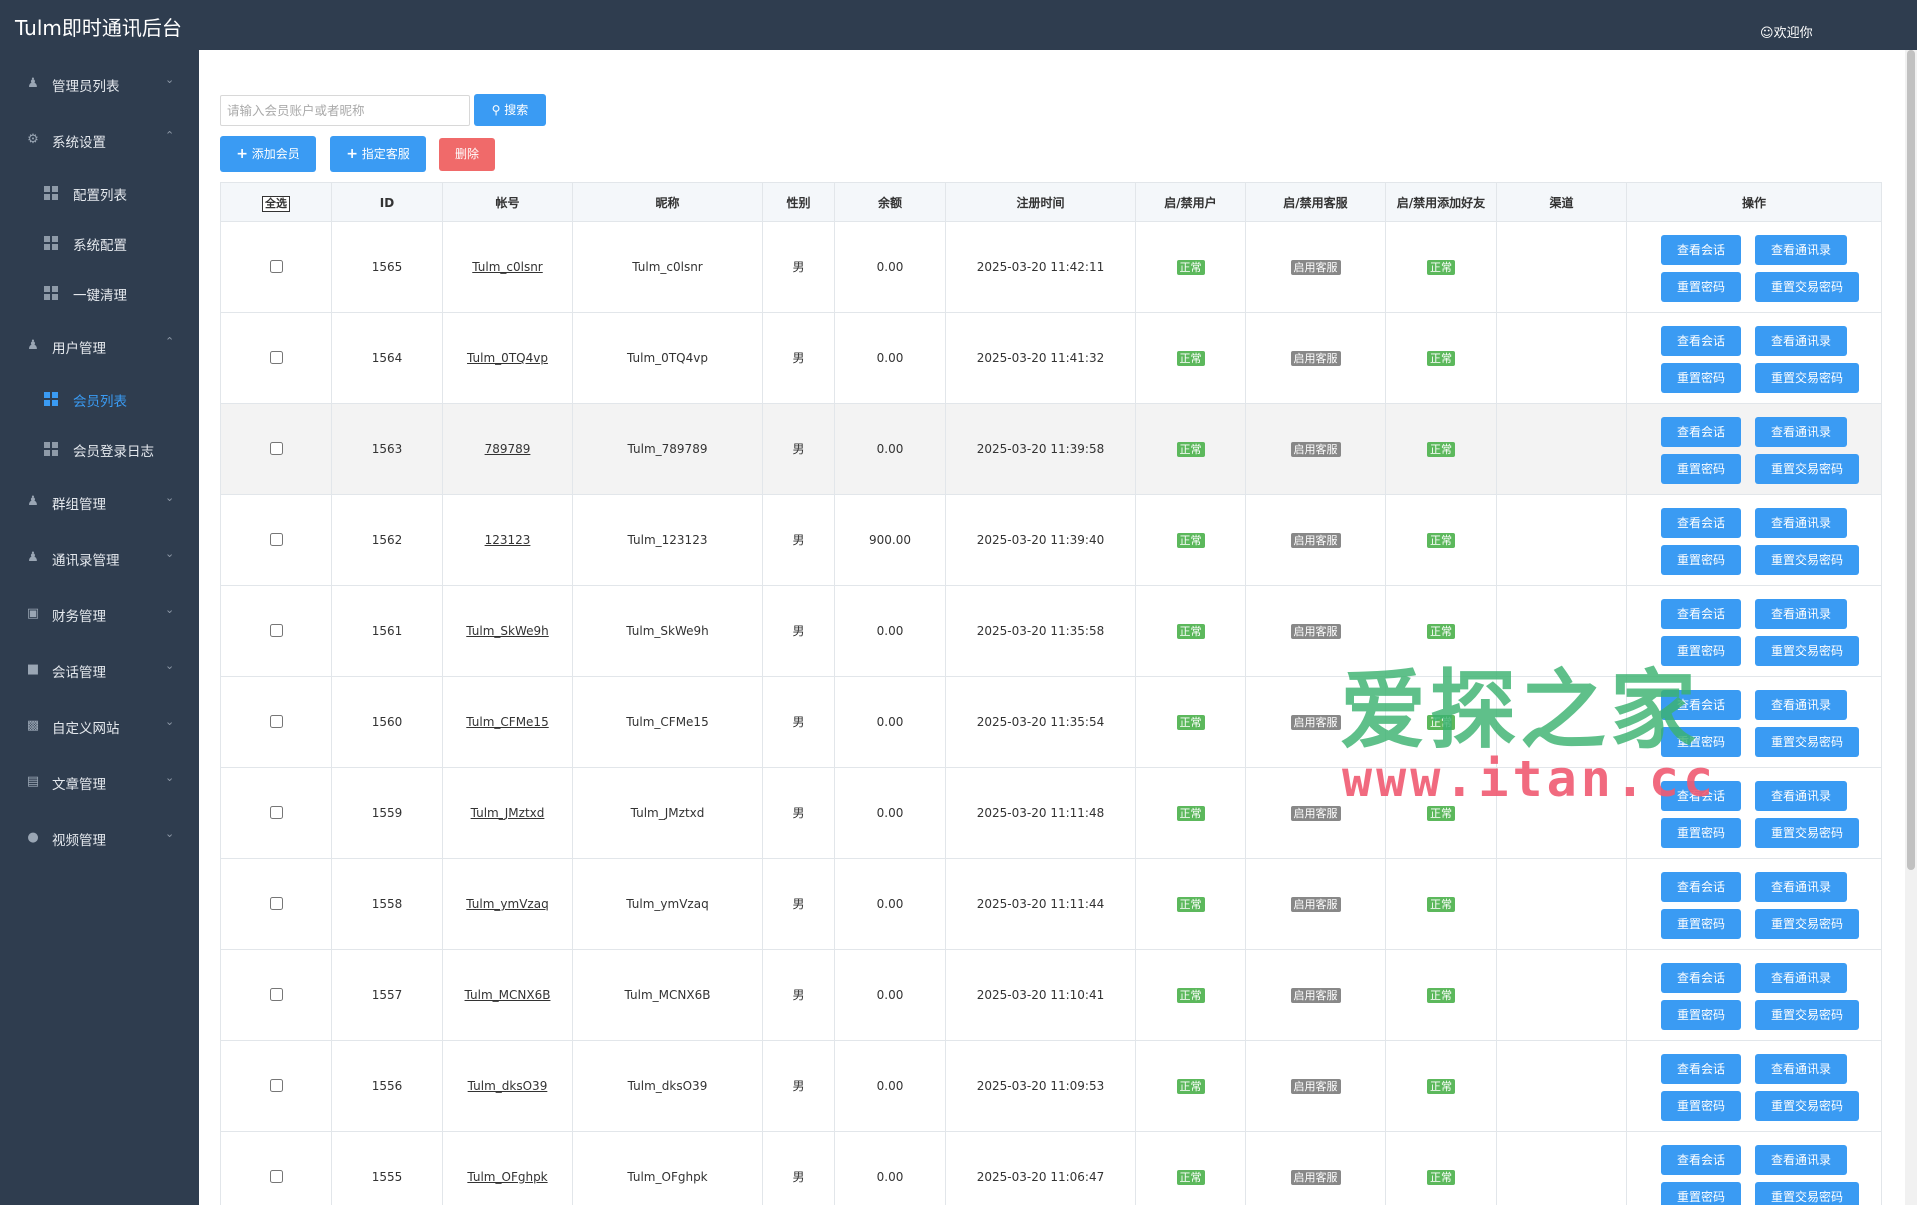 The width and height of the screenshot is (1917, 1205). What do you see at coordinates (507, 267) in the screenshot?
I see `account-link: Tulm_c0lsnr` at bounding box center [507, 267].